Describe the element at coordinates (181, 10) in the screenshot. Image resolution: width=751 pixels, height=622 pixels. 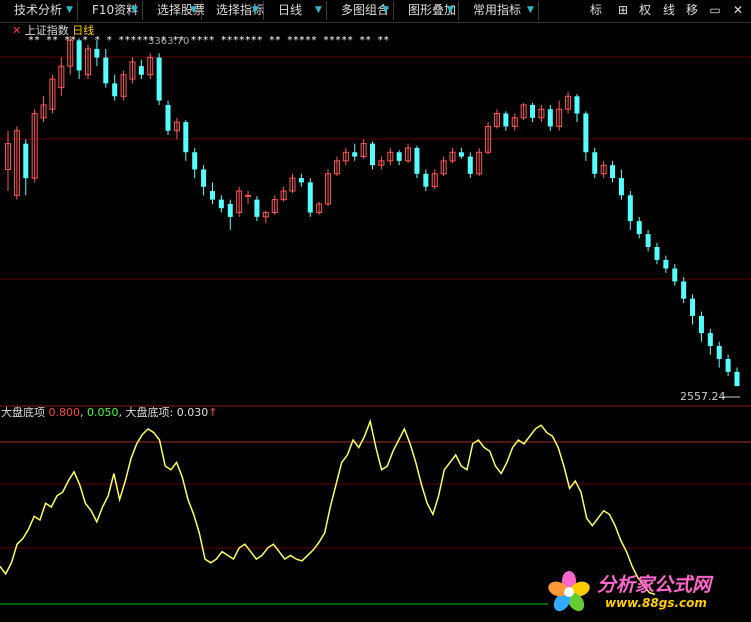
I see `toolbar-item-label: 选择股票` at that location.